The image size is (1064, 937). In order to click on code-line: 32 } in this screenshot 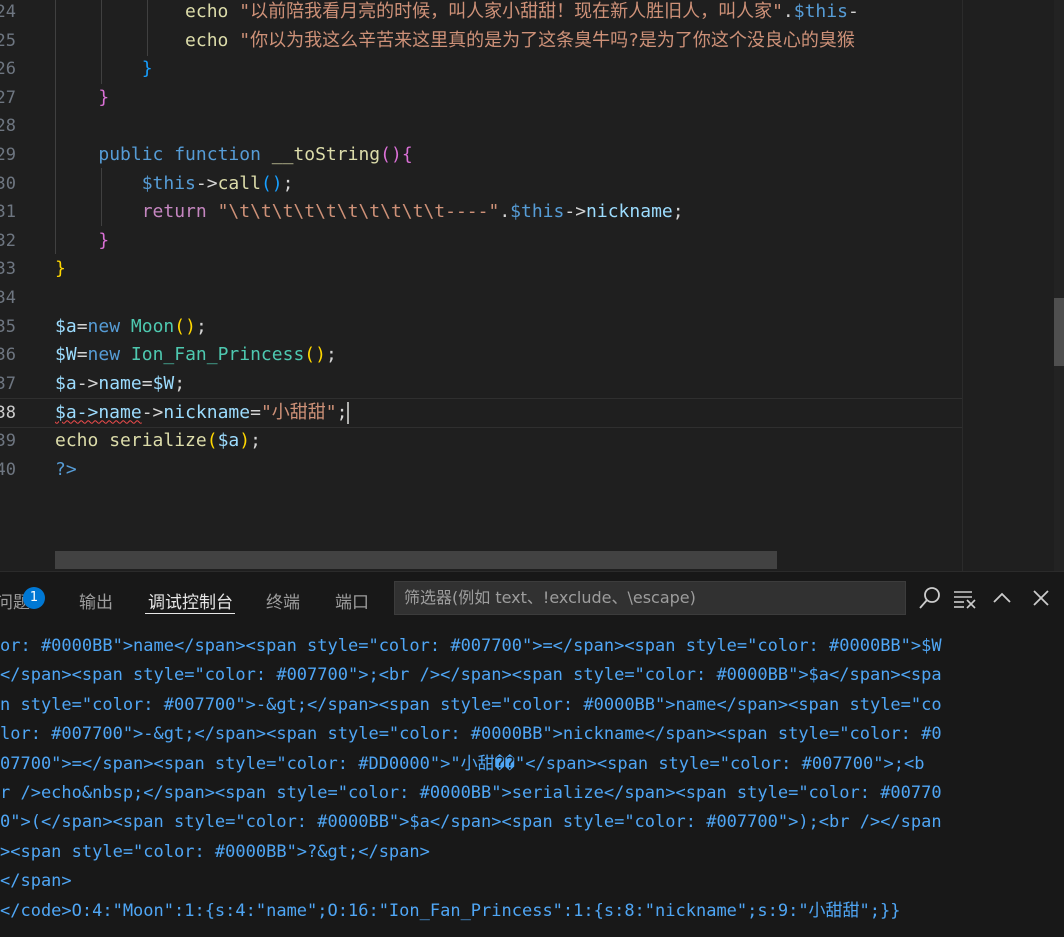, I will do `click(481, 241)`.